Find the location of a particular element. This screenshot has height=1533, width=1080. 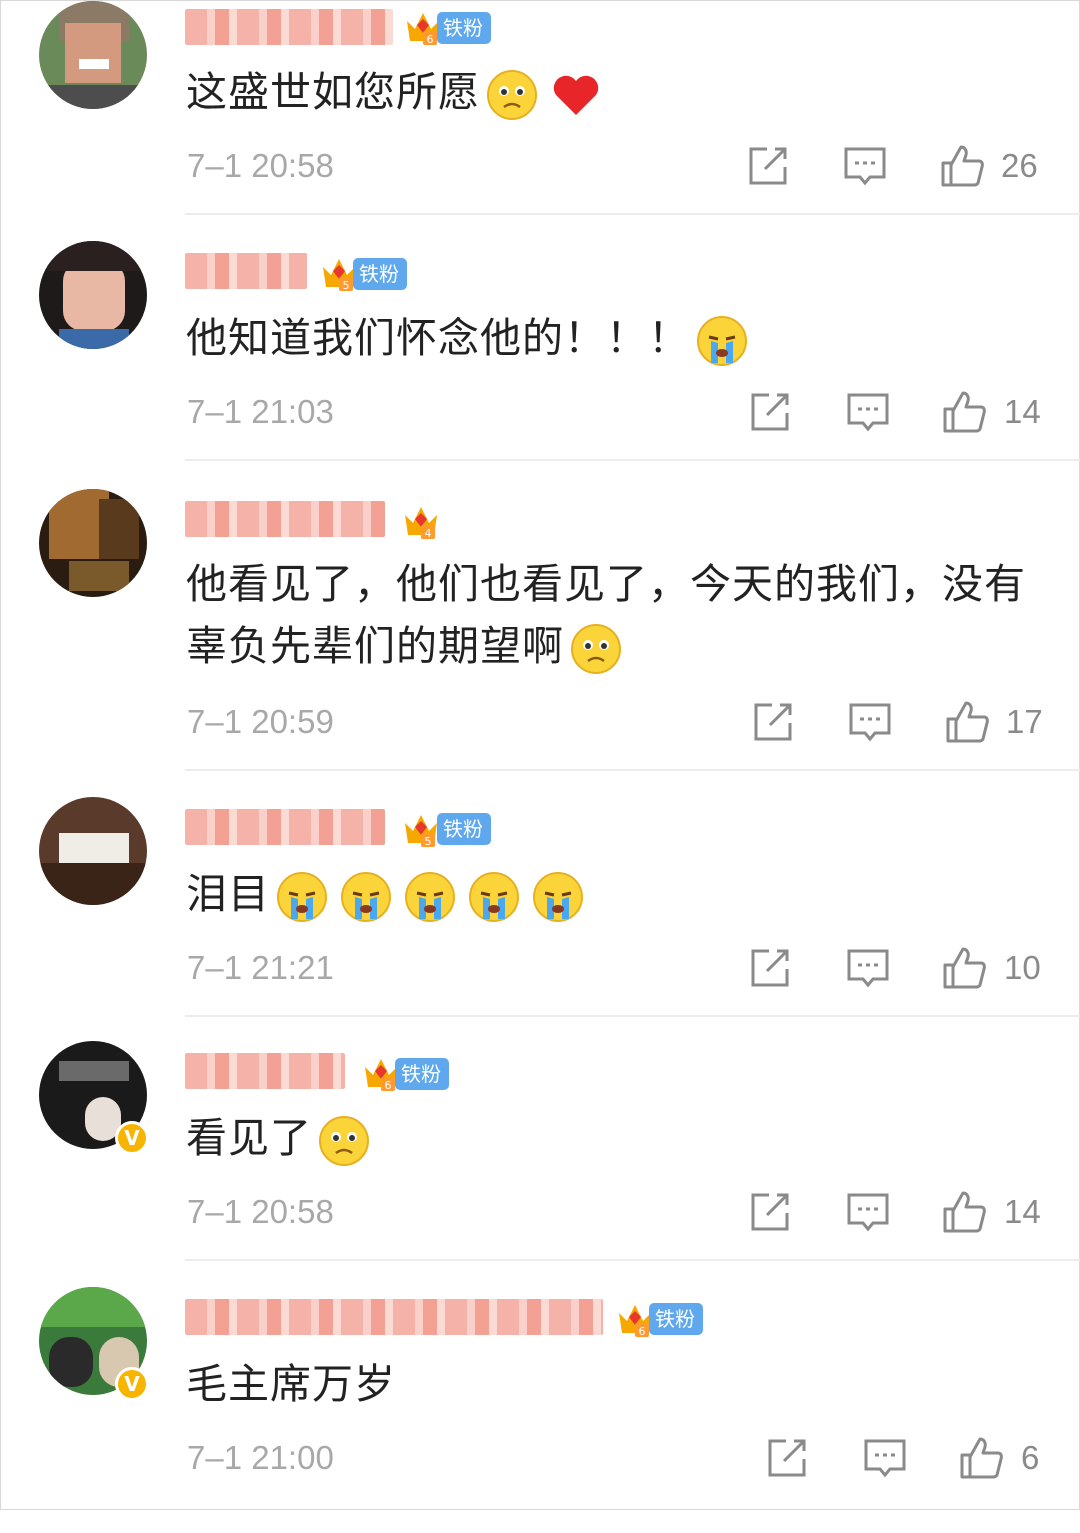

comment-text: 这盛世如您所愿 is located at coordinates (611, 92).